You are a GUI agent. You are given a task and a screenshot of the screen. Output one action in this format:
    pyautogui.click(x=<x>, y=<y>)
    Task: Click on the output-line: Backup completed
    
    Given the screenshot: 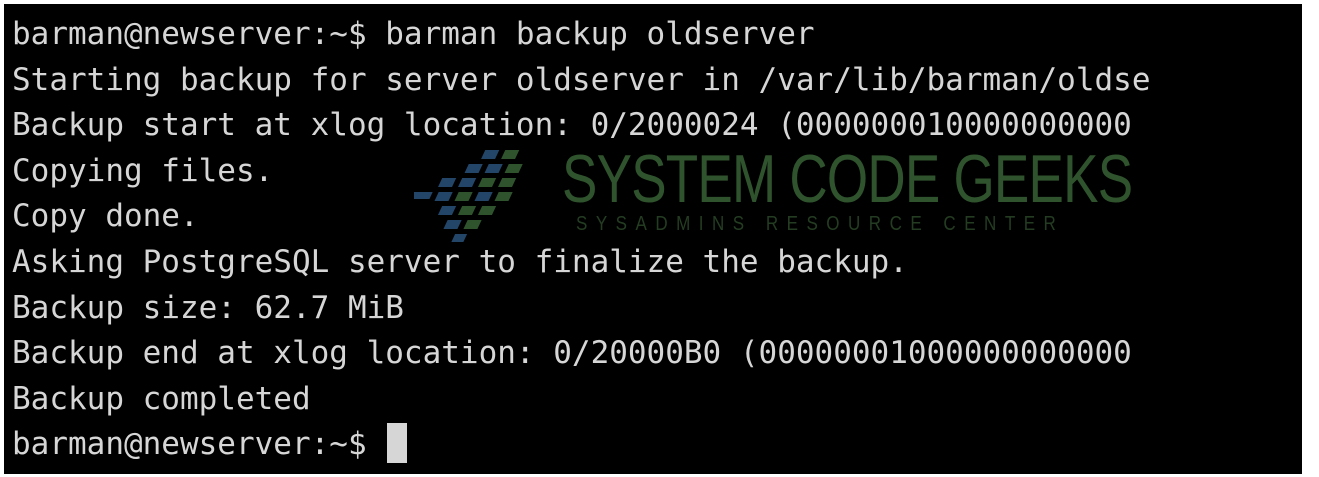 What is the action you would take?
    pyautogui.click(x=161, y=398)
    